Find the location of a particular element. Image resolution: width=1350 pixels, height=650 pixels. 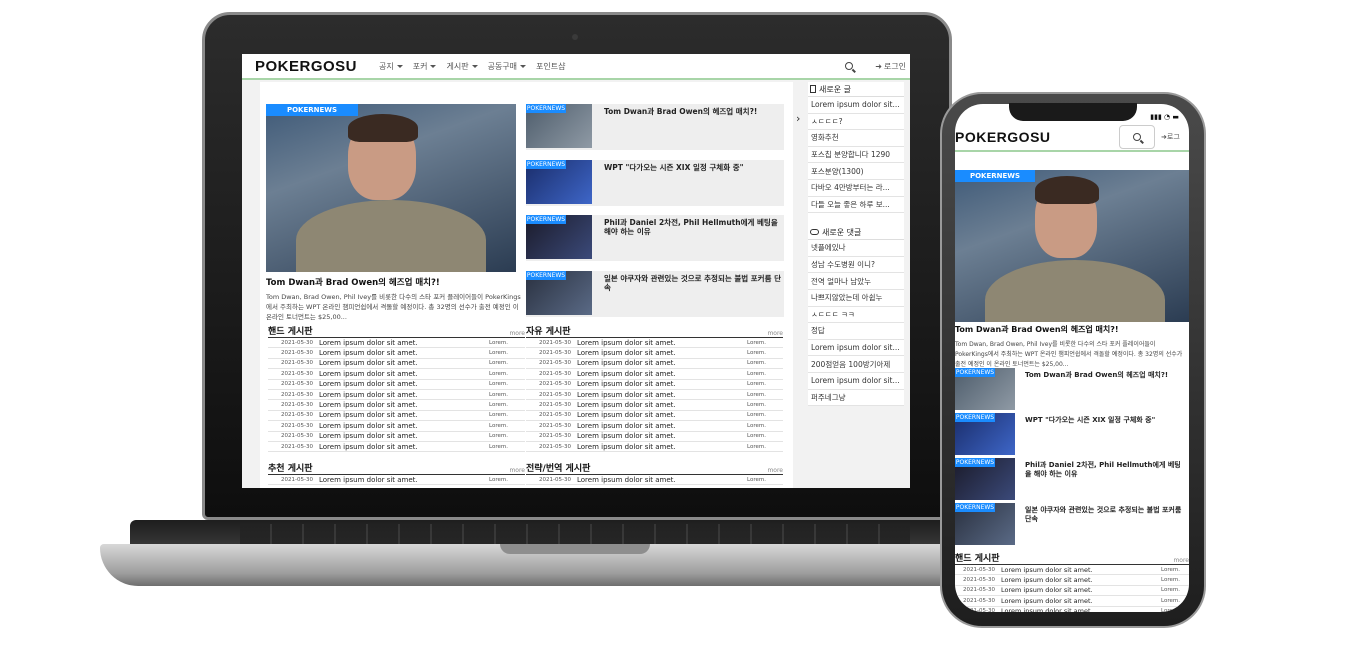

search-icon is located at coordinates (849, 66).